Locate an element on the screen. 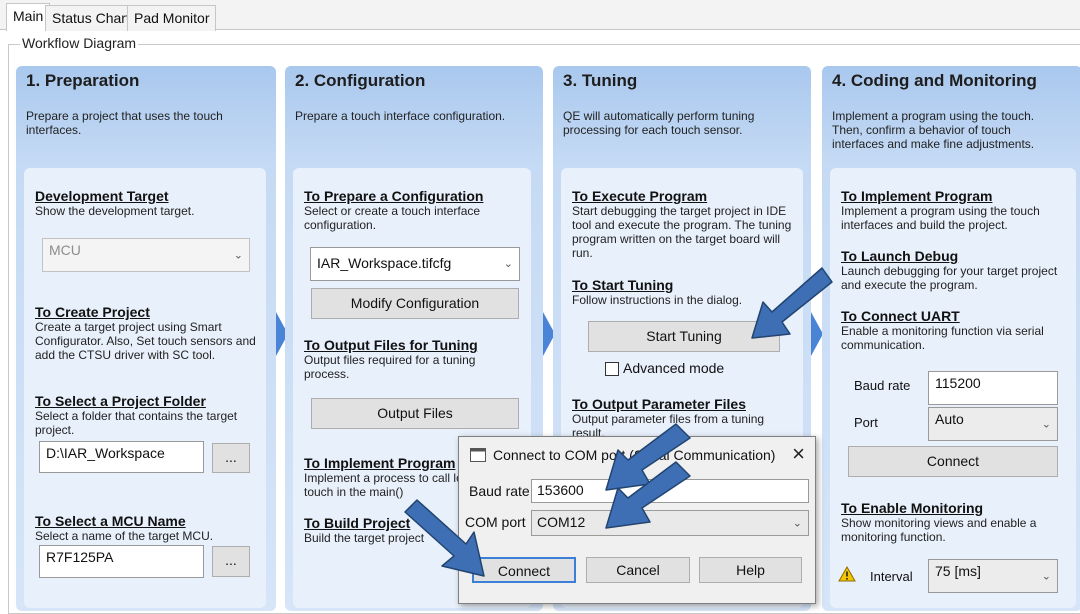 The width and height of the screenshot is (1080, 614). interval-value: 75 [ms] is located at coordinates (958, 571).